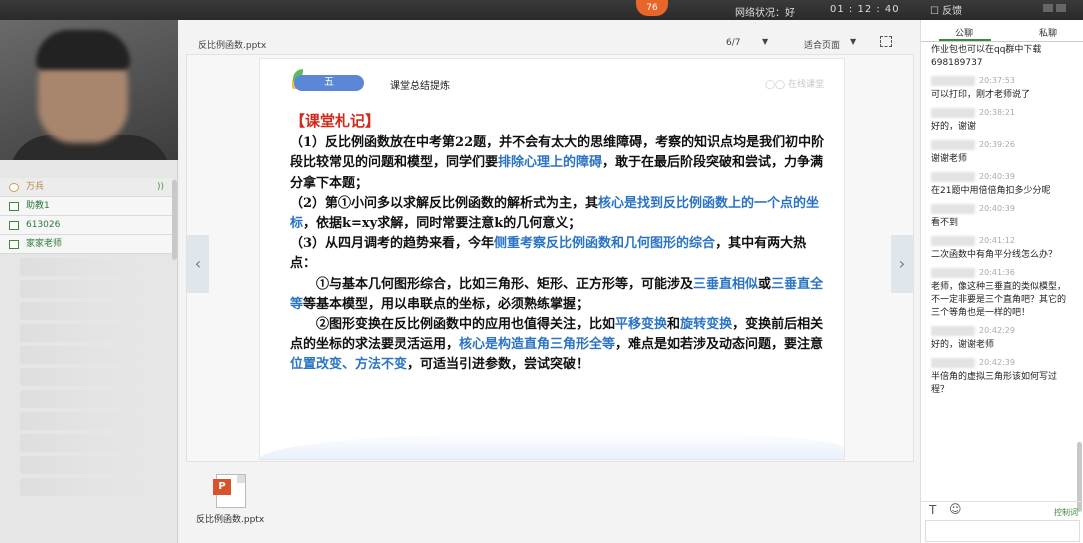 Image resolution: width=1083 pixels, height=543 pixels. I want to click on member-name: 助教1, so click(38, 206).